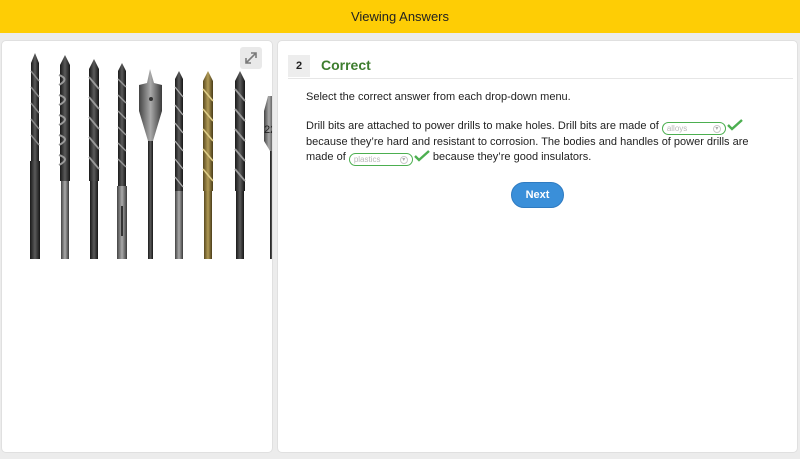 The width and height of the screenshot is (800, 459). I want to click on expand-image-button, so click(251, 58).